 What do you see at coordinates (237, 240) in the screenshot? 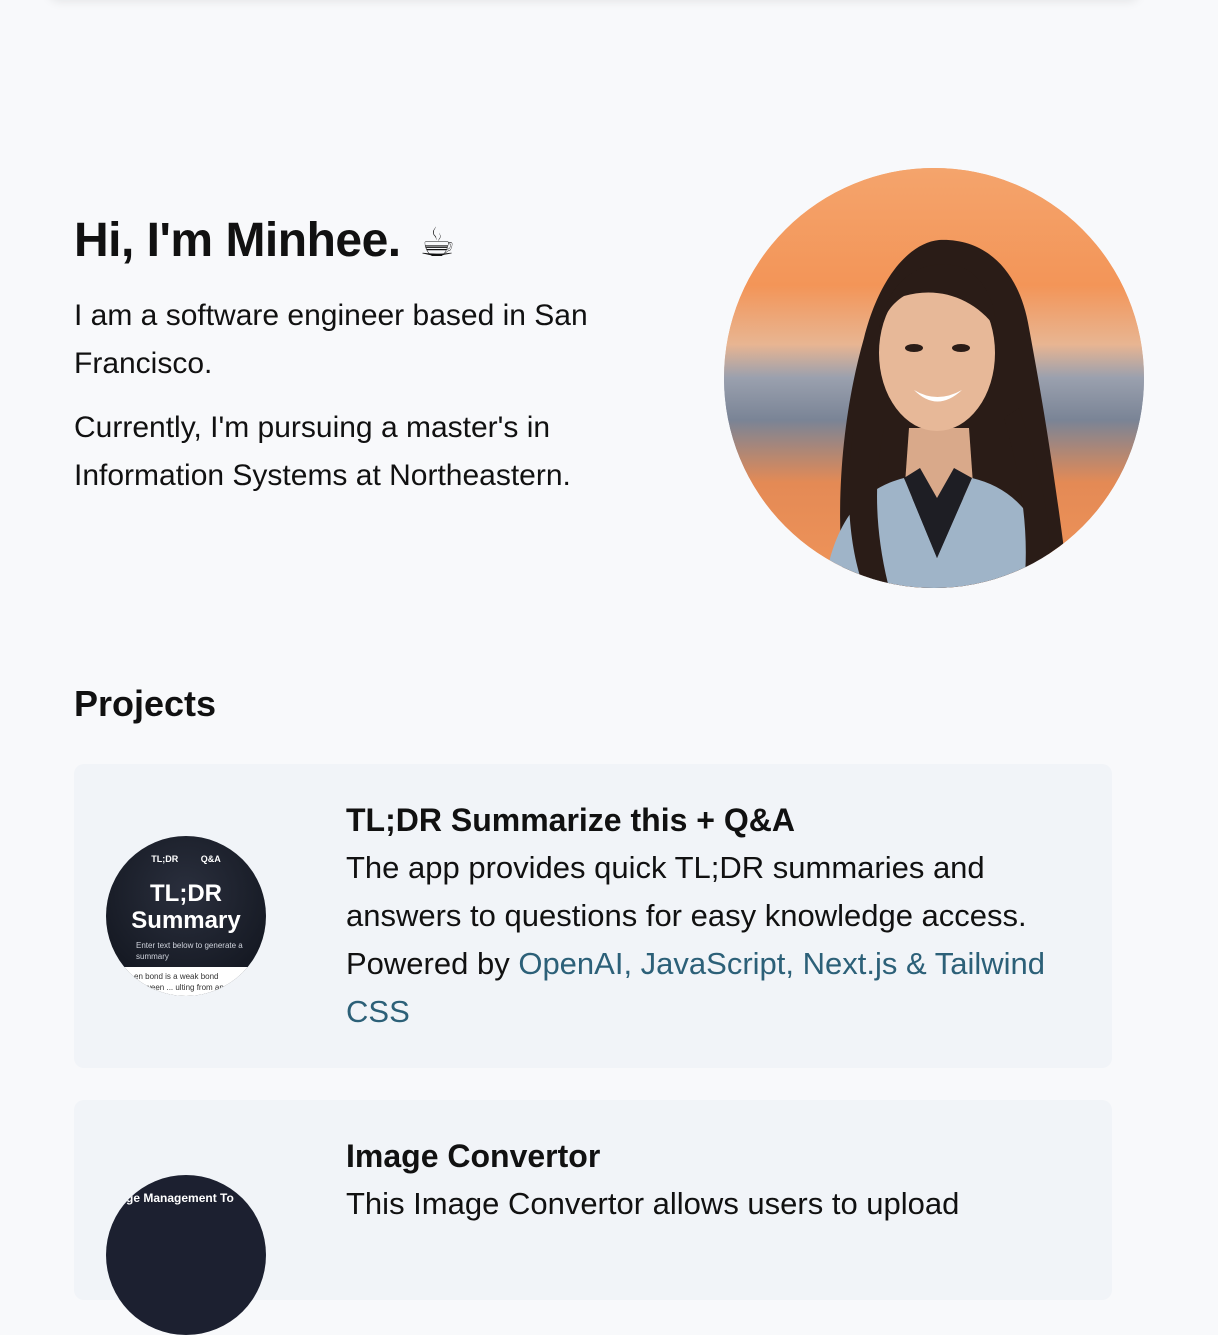
I see `hero-title-text: Hi, I'm Minhee.` at bounding box center [237, 240].